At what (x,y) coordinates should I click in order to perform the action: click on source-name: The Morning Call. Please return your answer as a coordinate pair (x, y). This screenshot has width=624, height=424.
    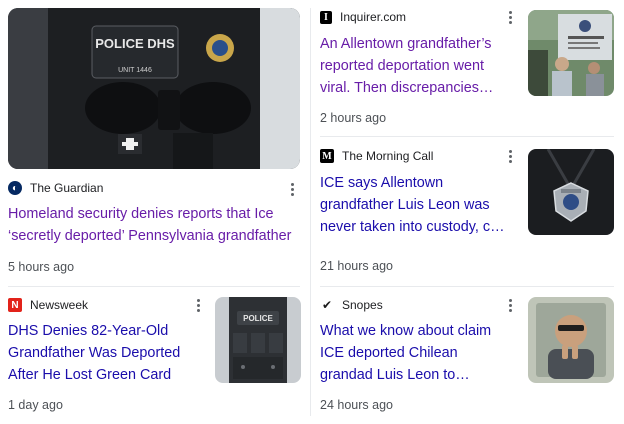
    Looking at the image, I should click on (388, 156).